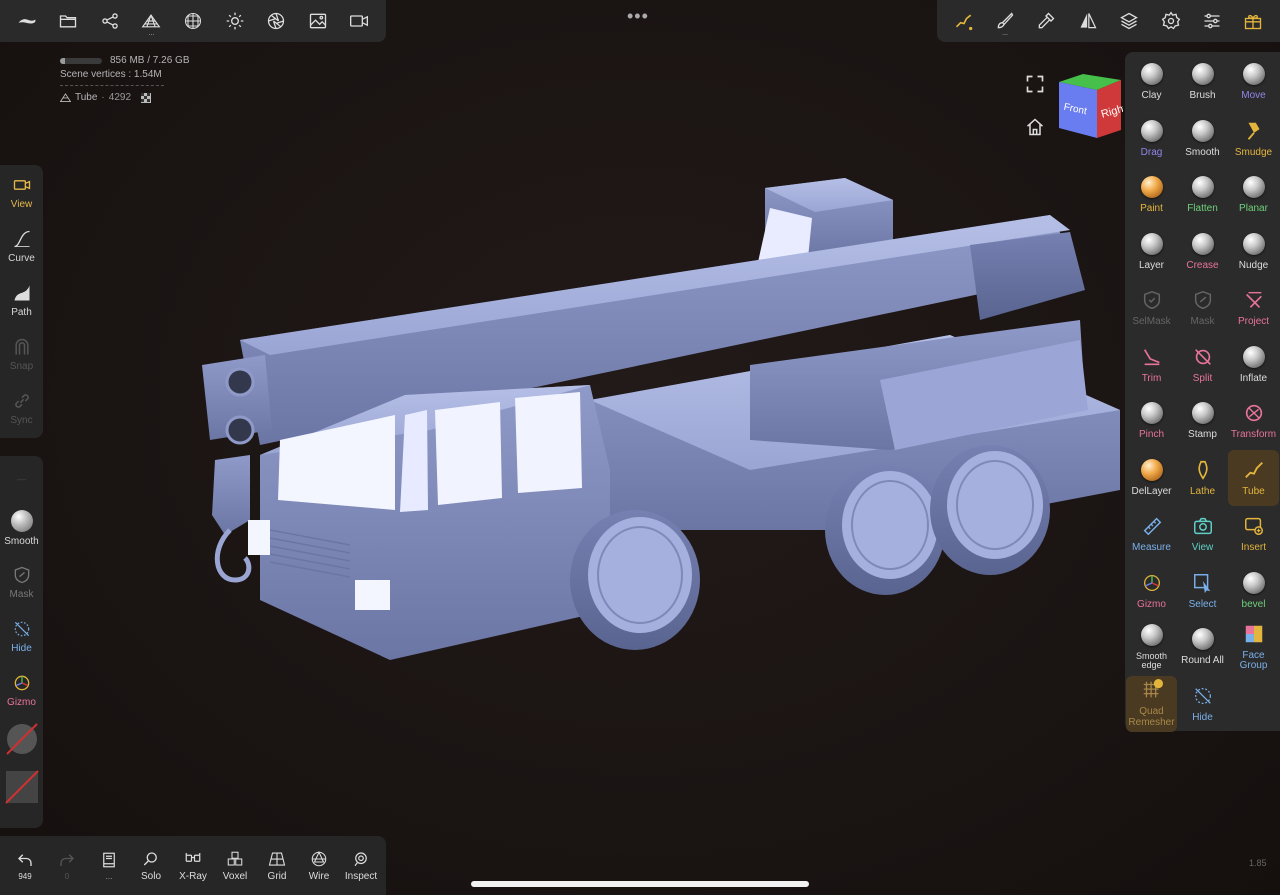 This screenshot has width=1280, height=895. I want to click on tool-measure: Measure, so click(1151, 534).